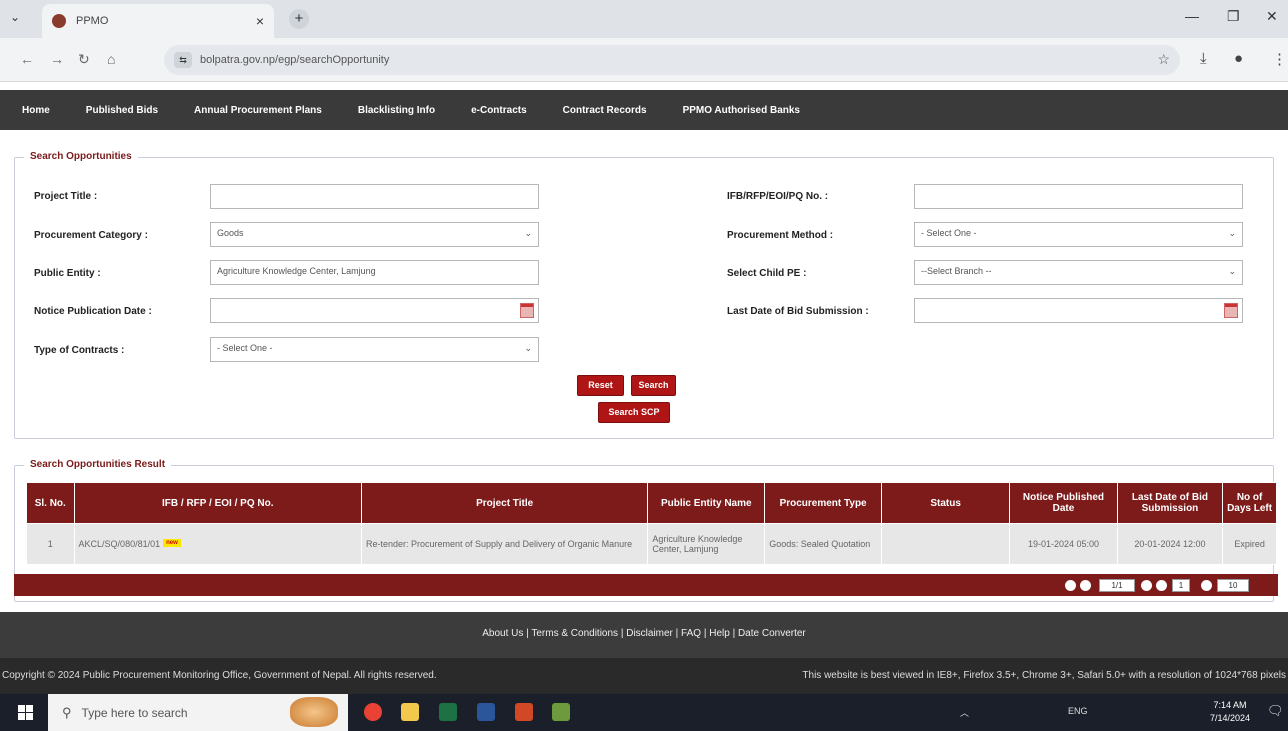 Image resolution: width=1288 pixels, height=731 pixels. Describe the element at coordinates (741, 110) in the screenshot. I see `nav-ppmo-authorised-banks: PPMO Authorised Banks` at that location.